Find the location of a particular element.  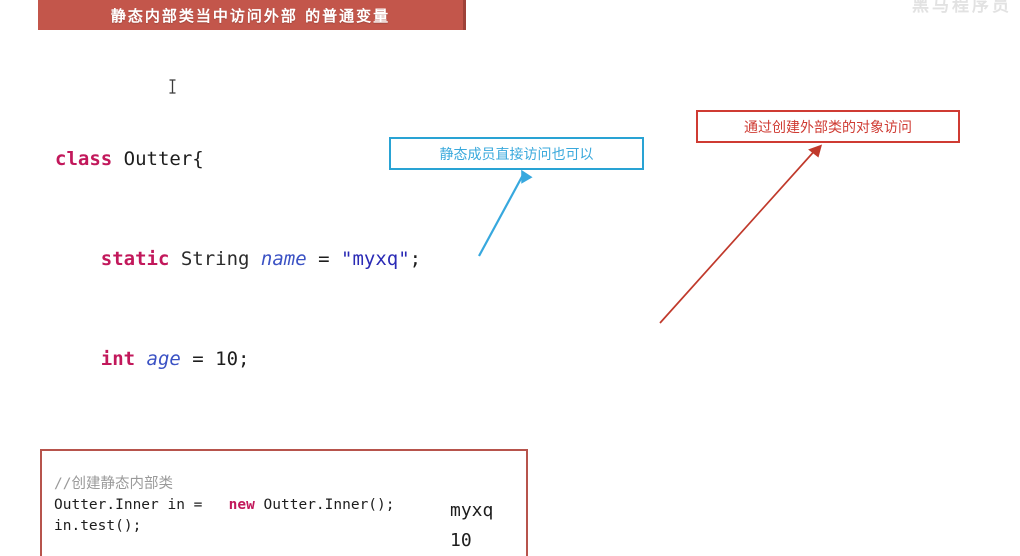

field-age: age is located at coordinates (158, 359).